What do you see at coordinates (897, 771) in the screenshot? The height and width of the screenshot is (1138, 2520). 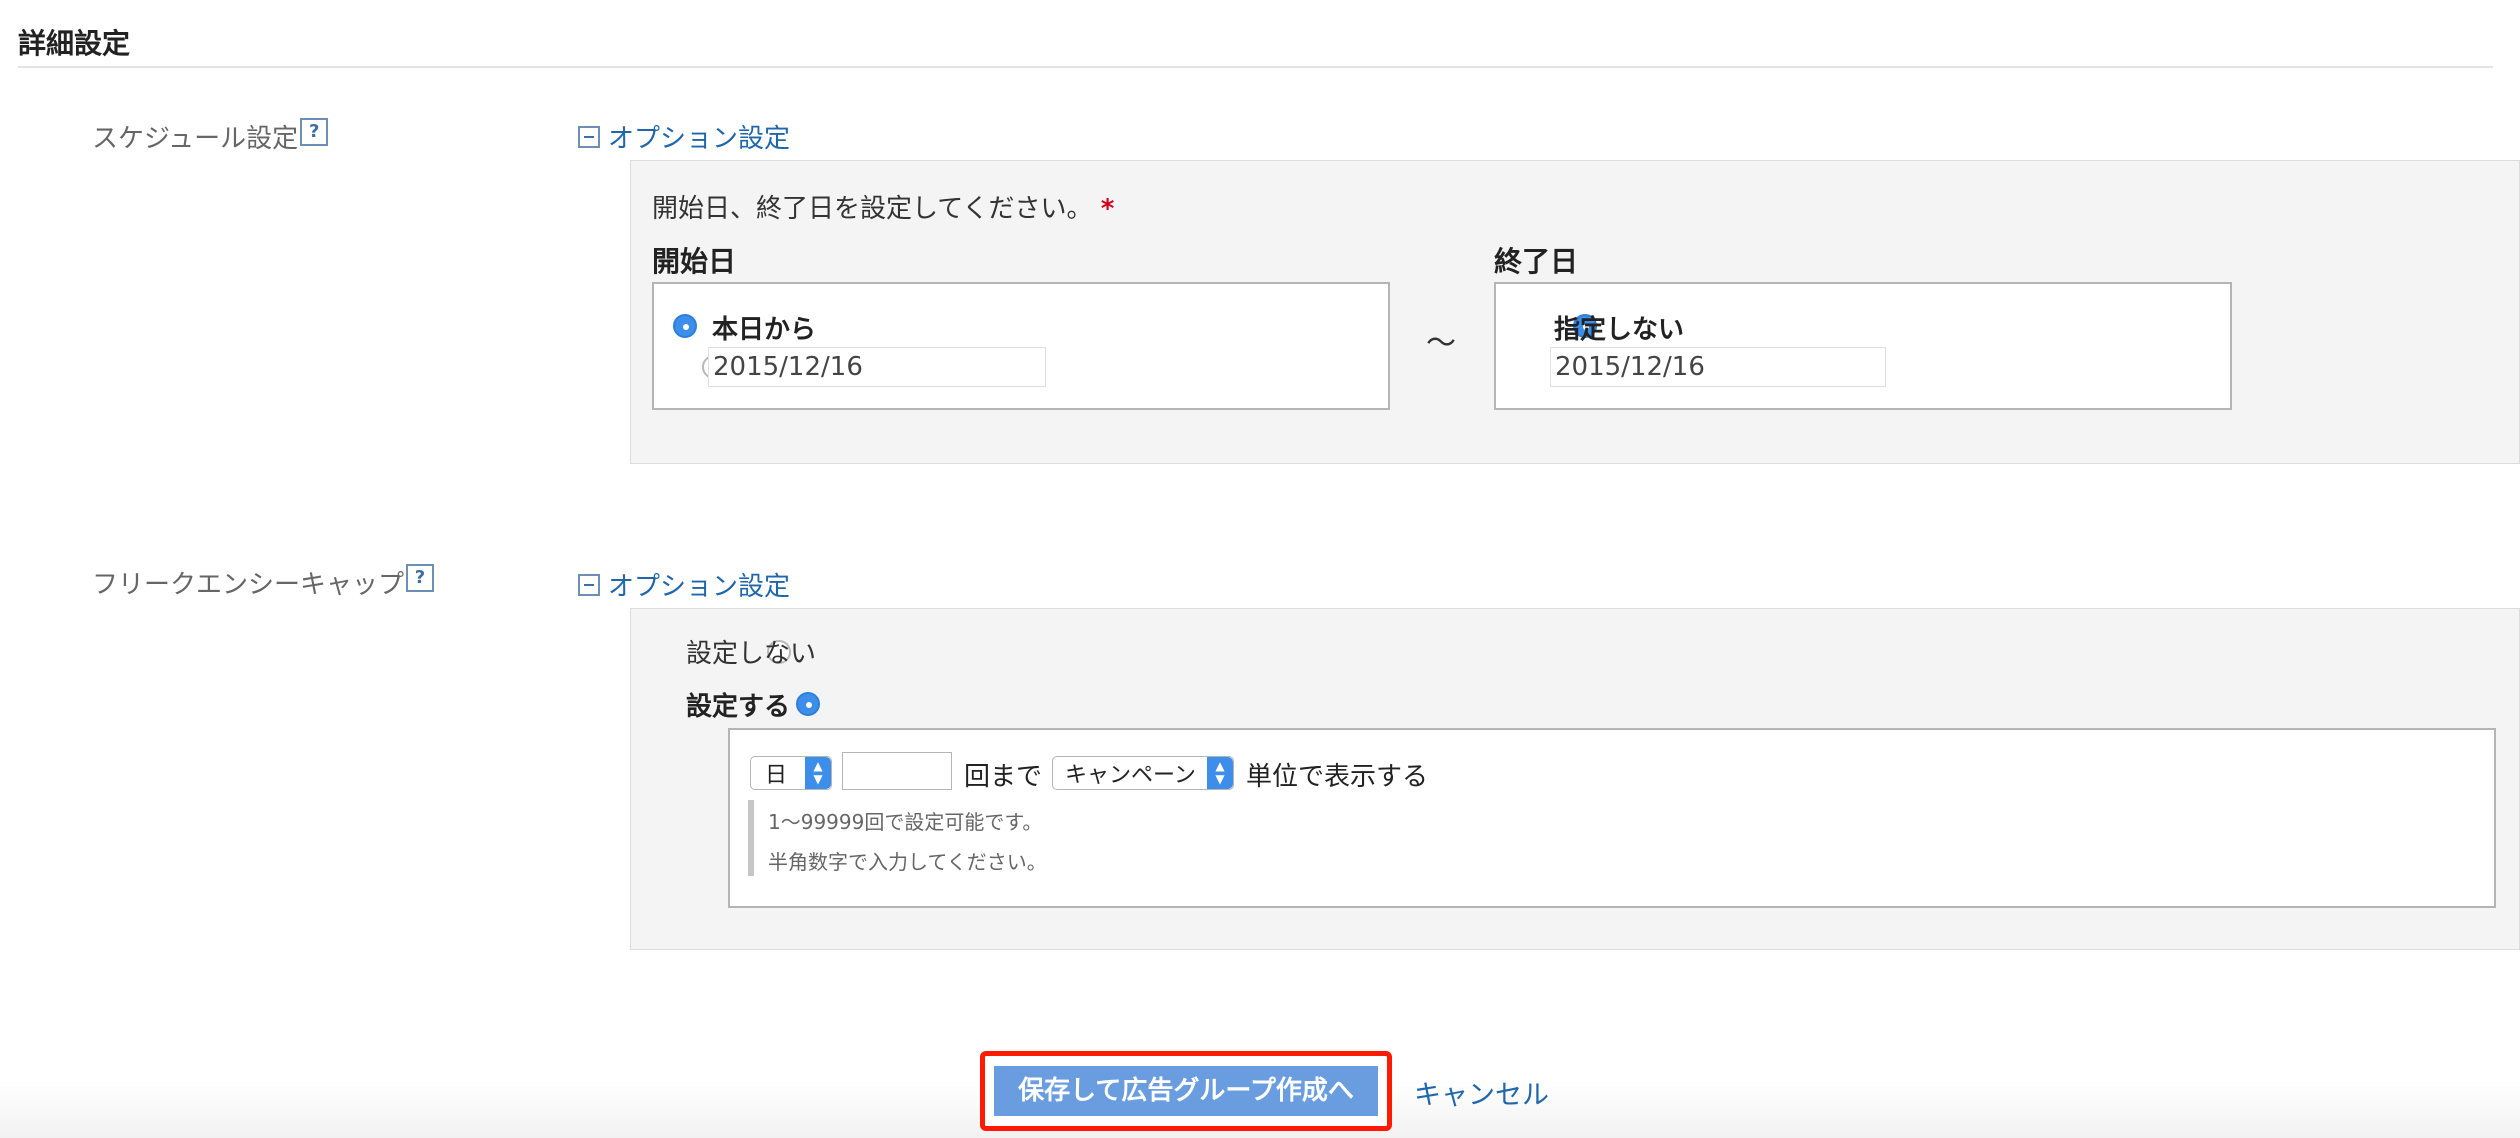 I see `frequency-count-input` at bounding box center [897, 771].